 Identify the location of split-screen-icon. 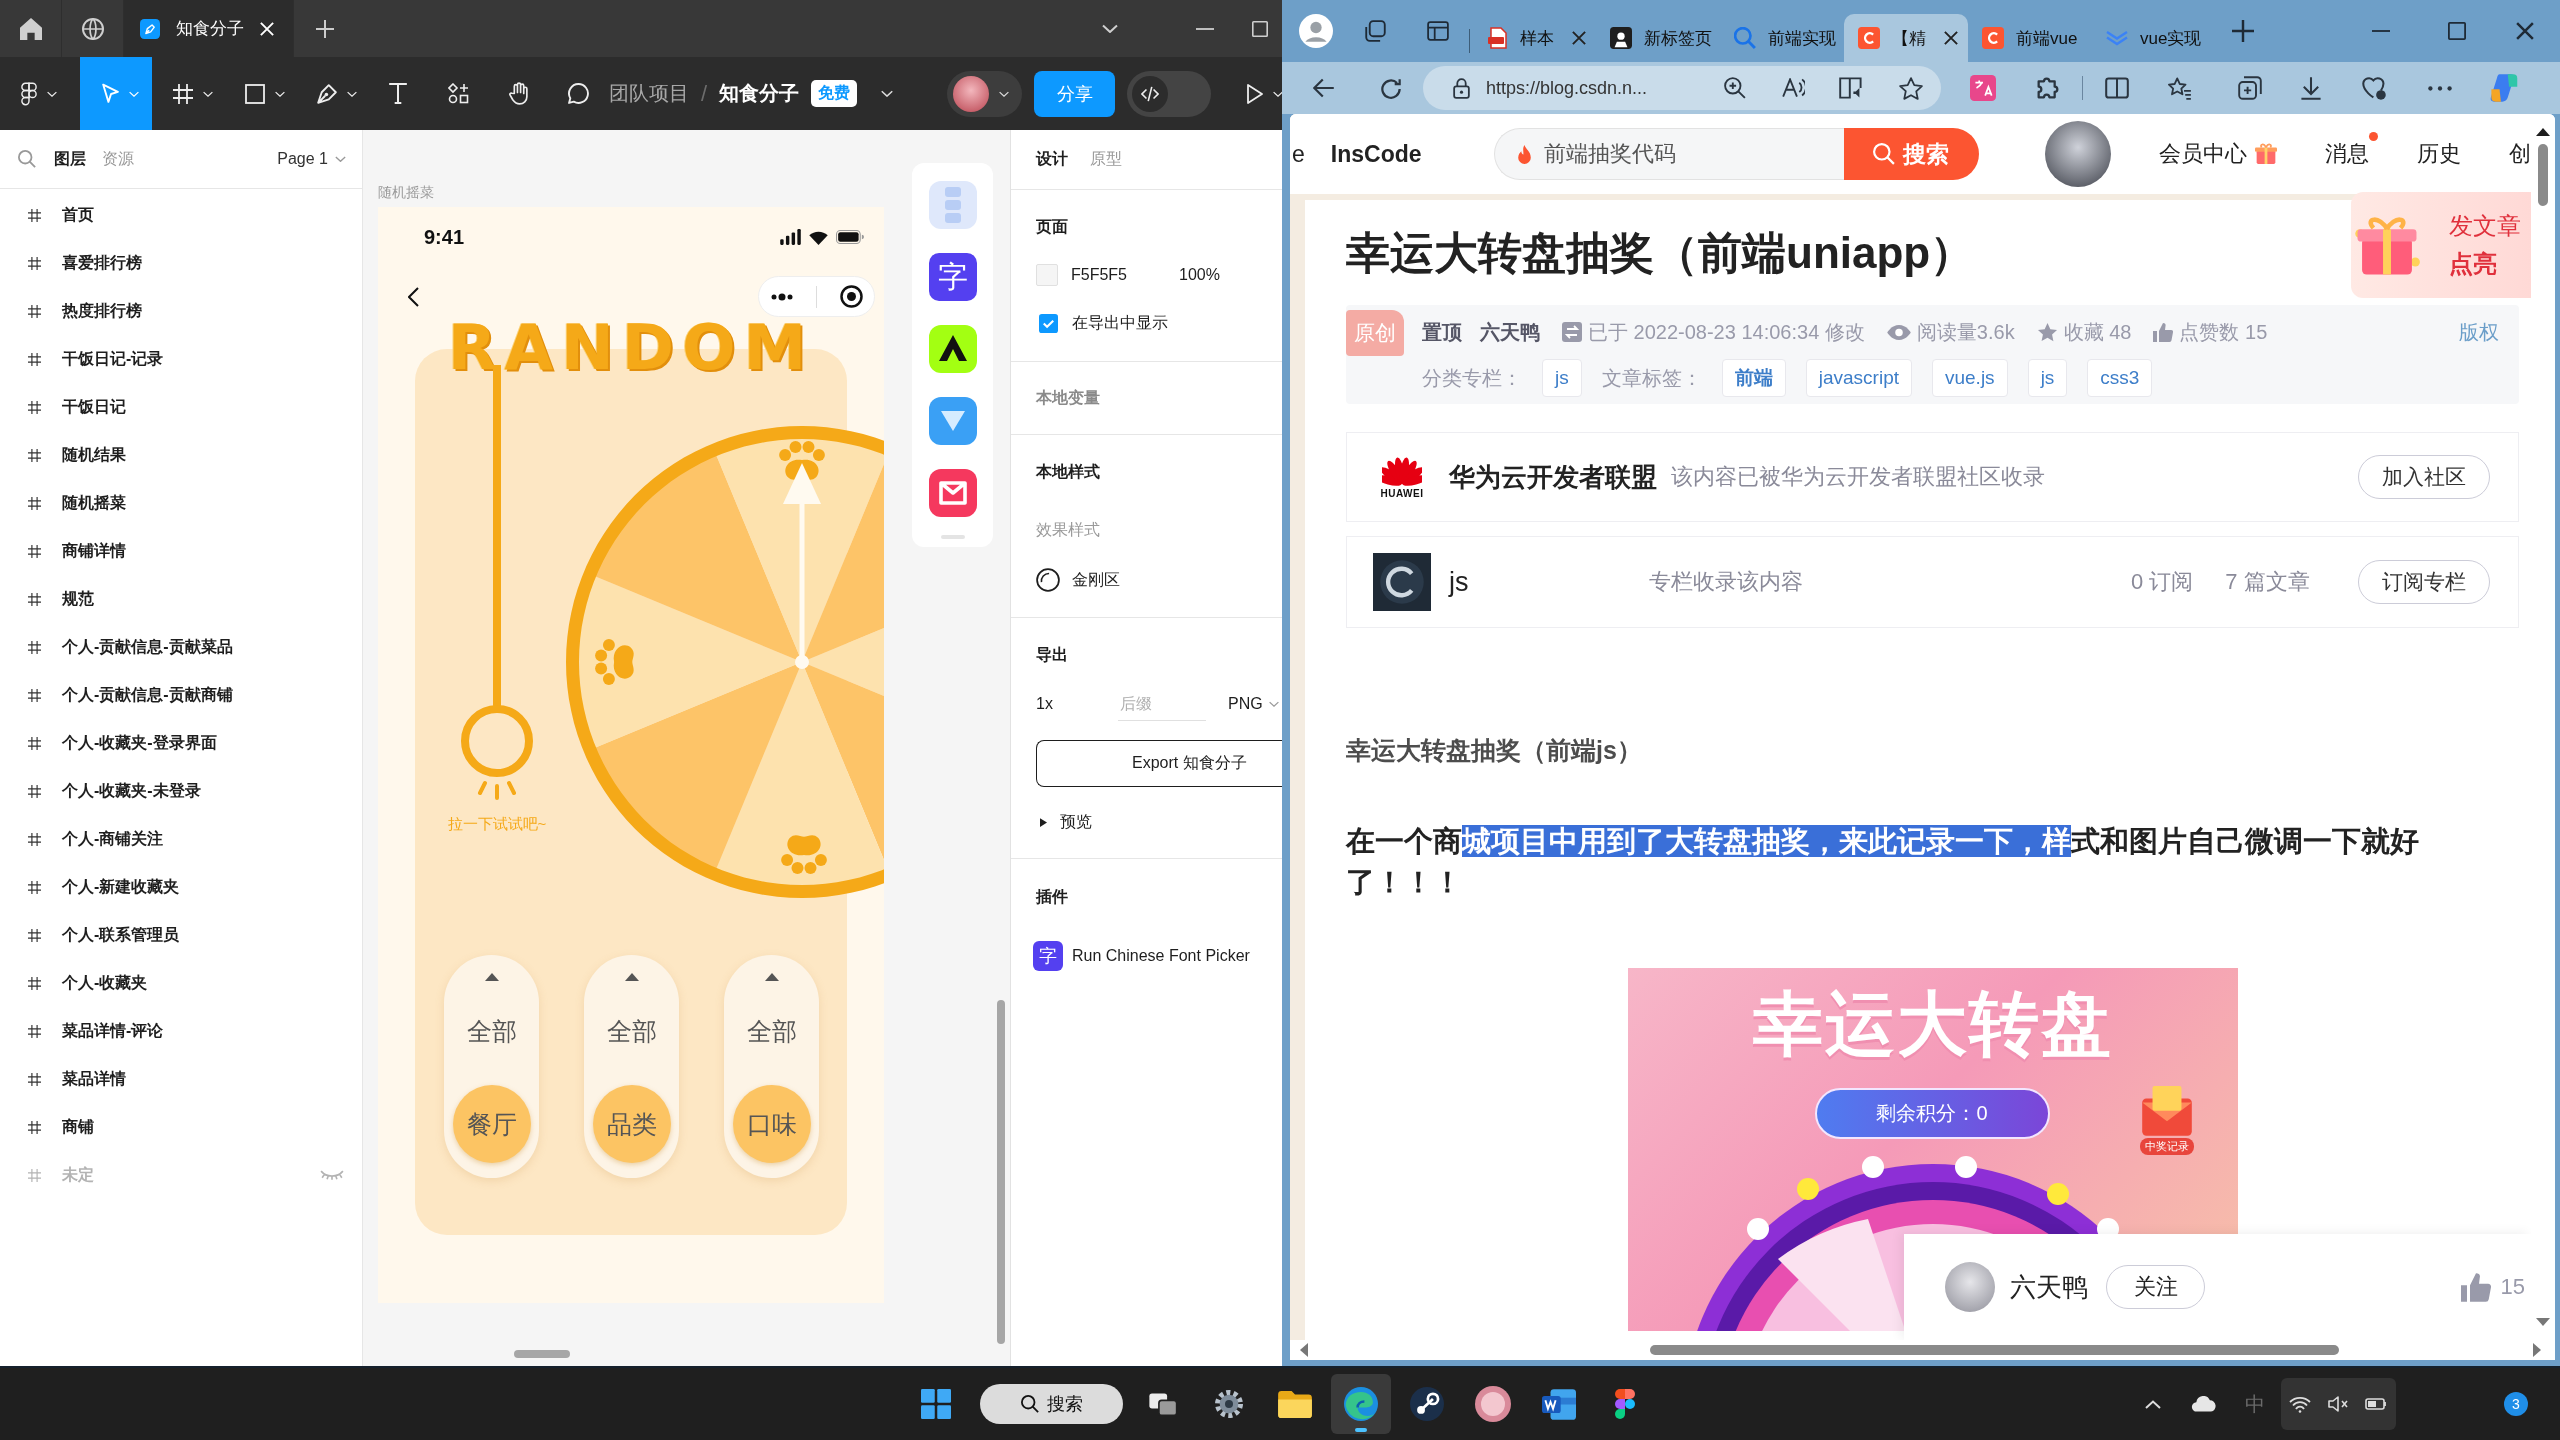
(2117, 88).